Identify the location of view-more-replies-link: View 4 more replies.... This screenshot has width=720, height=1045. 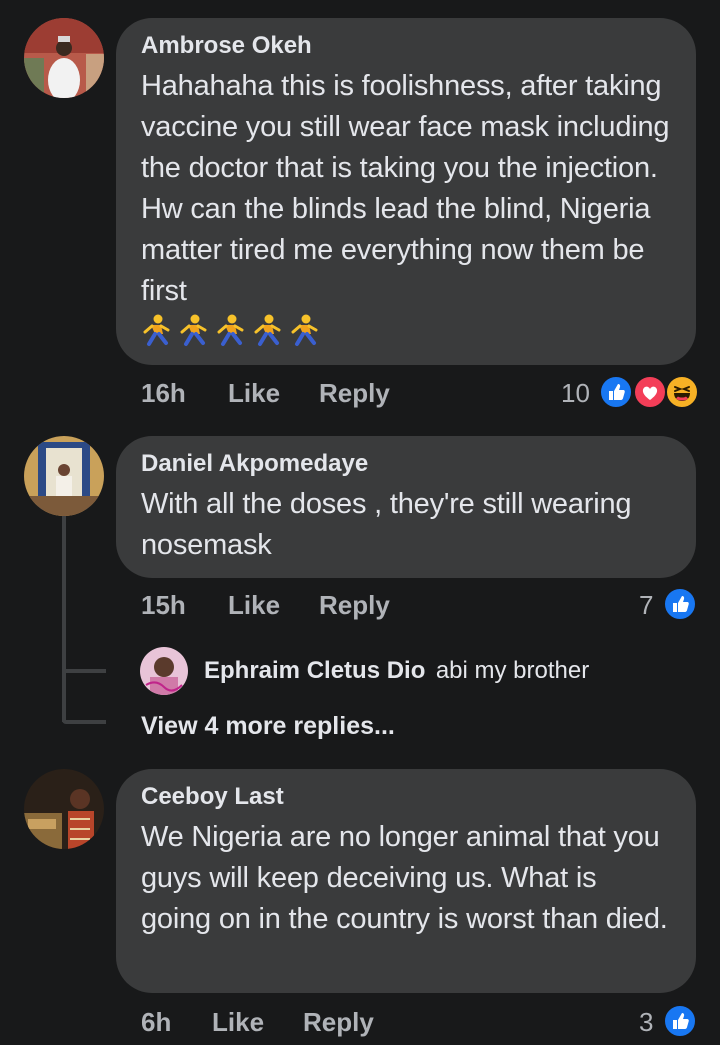
(268, 726).